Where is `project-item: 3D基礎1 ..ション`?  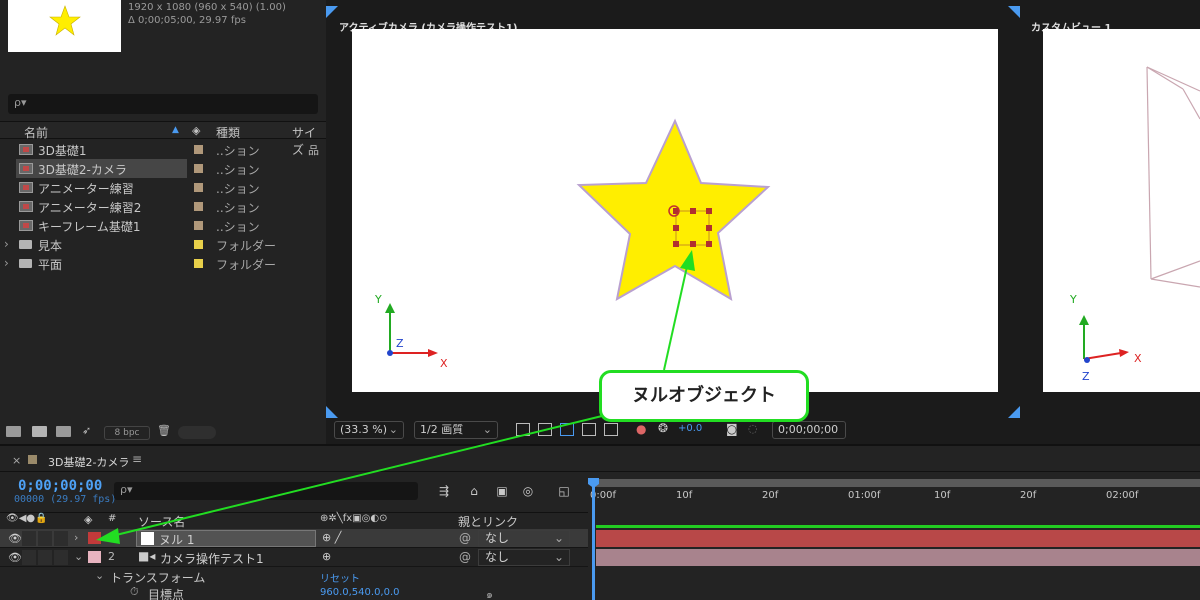
project-item: 3D基礎1 ..ション is located at coordinates (163, 149).